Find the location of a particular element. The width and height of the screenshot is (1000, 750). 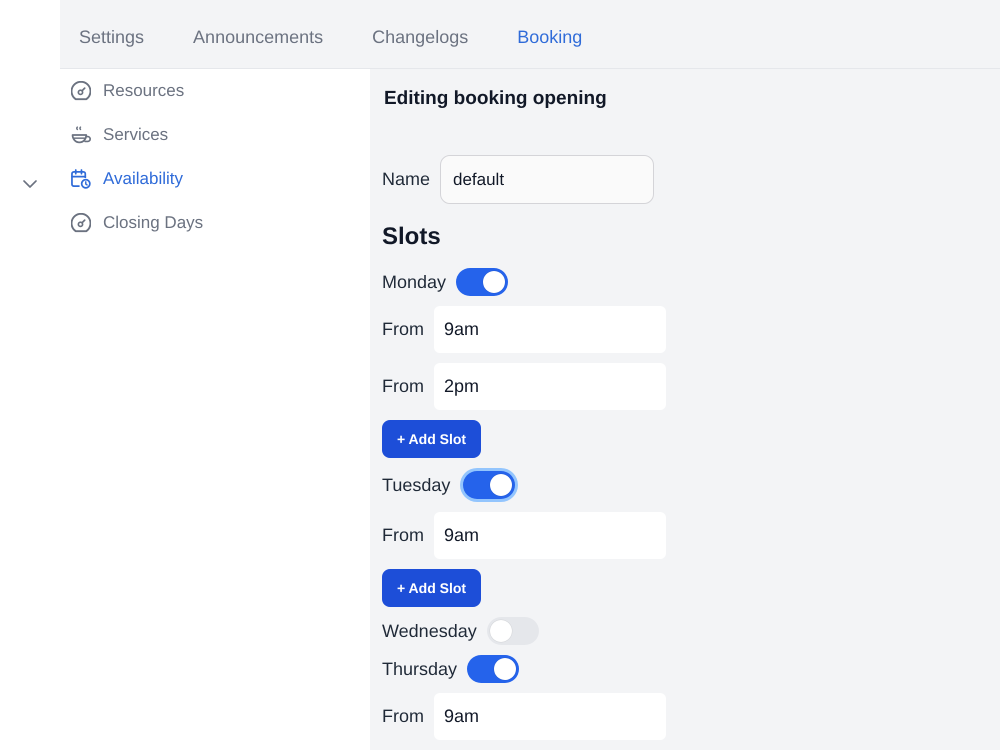

form-title: Editing booking opening is located at coordinates (495, 99).